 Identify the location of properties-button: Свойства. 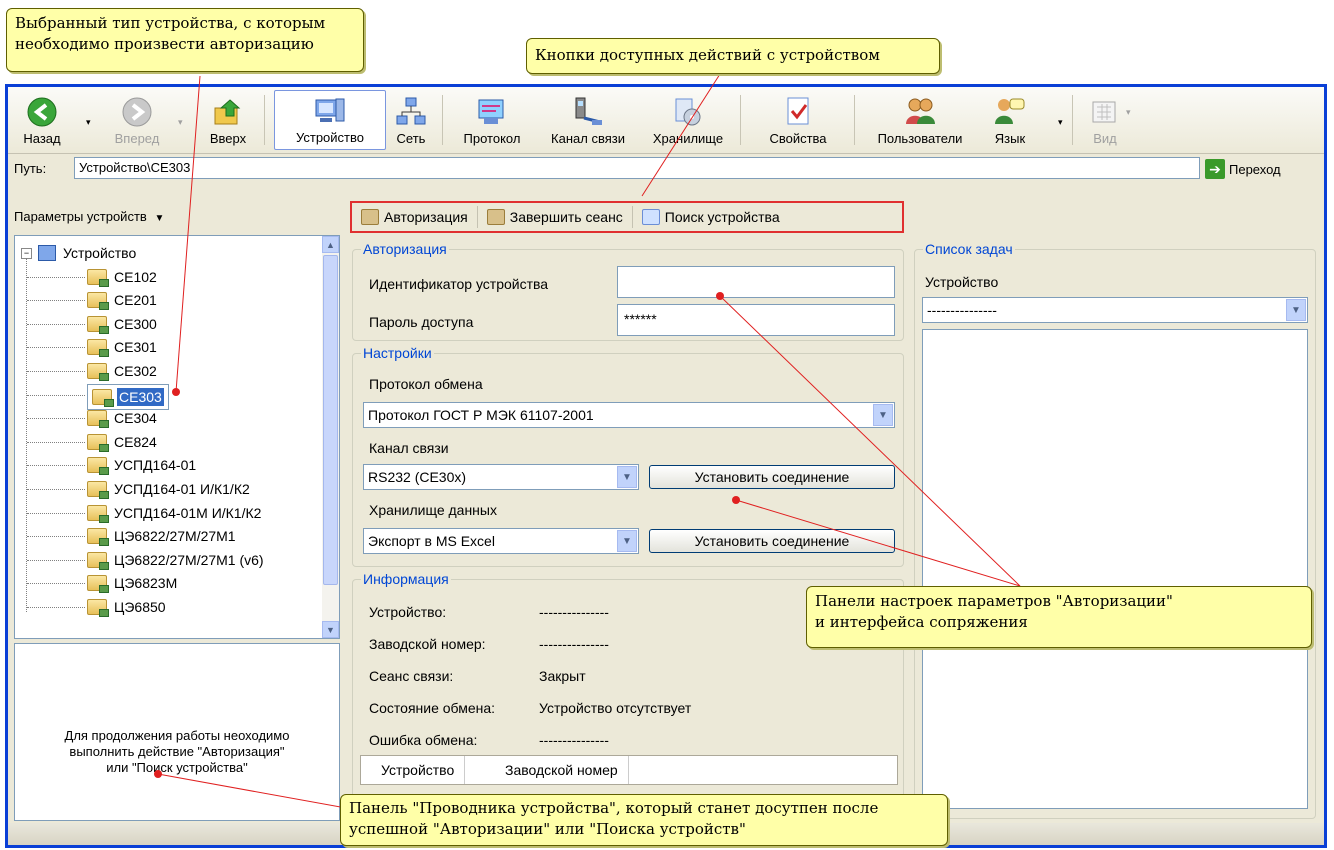
(798, 120).